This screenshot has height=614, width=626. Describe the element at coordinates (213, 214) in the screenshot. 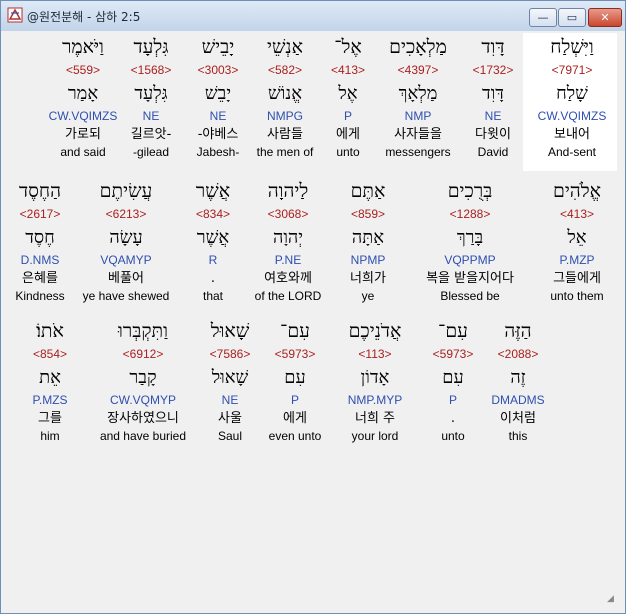

I see `word-strong: <834>` at that location.